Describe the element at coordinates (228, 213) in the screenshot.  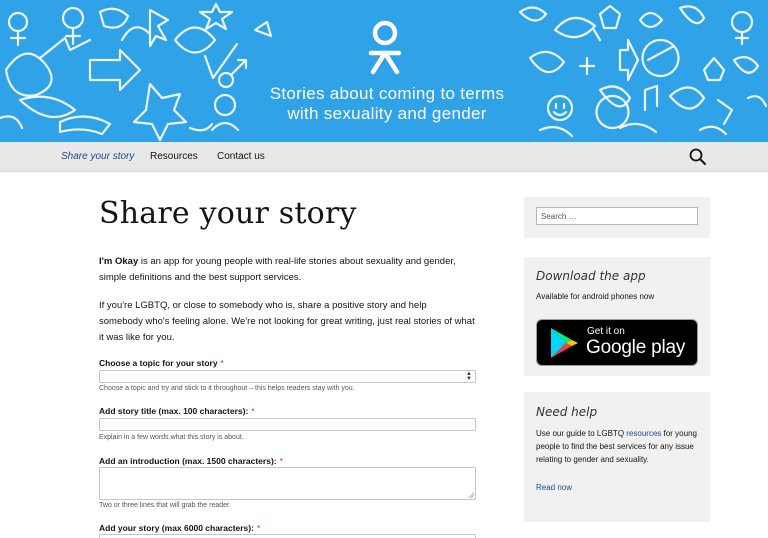
I see `page-title: Share your story` at that location.